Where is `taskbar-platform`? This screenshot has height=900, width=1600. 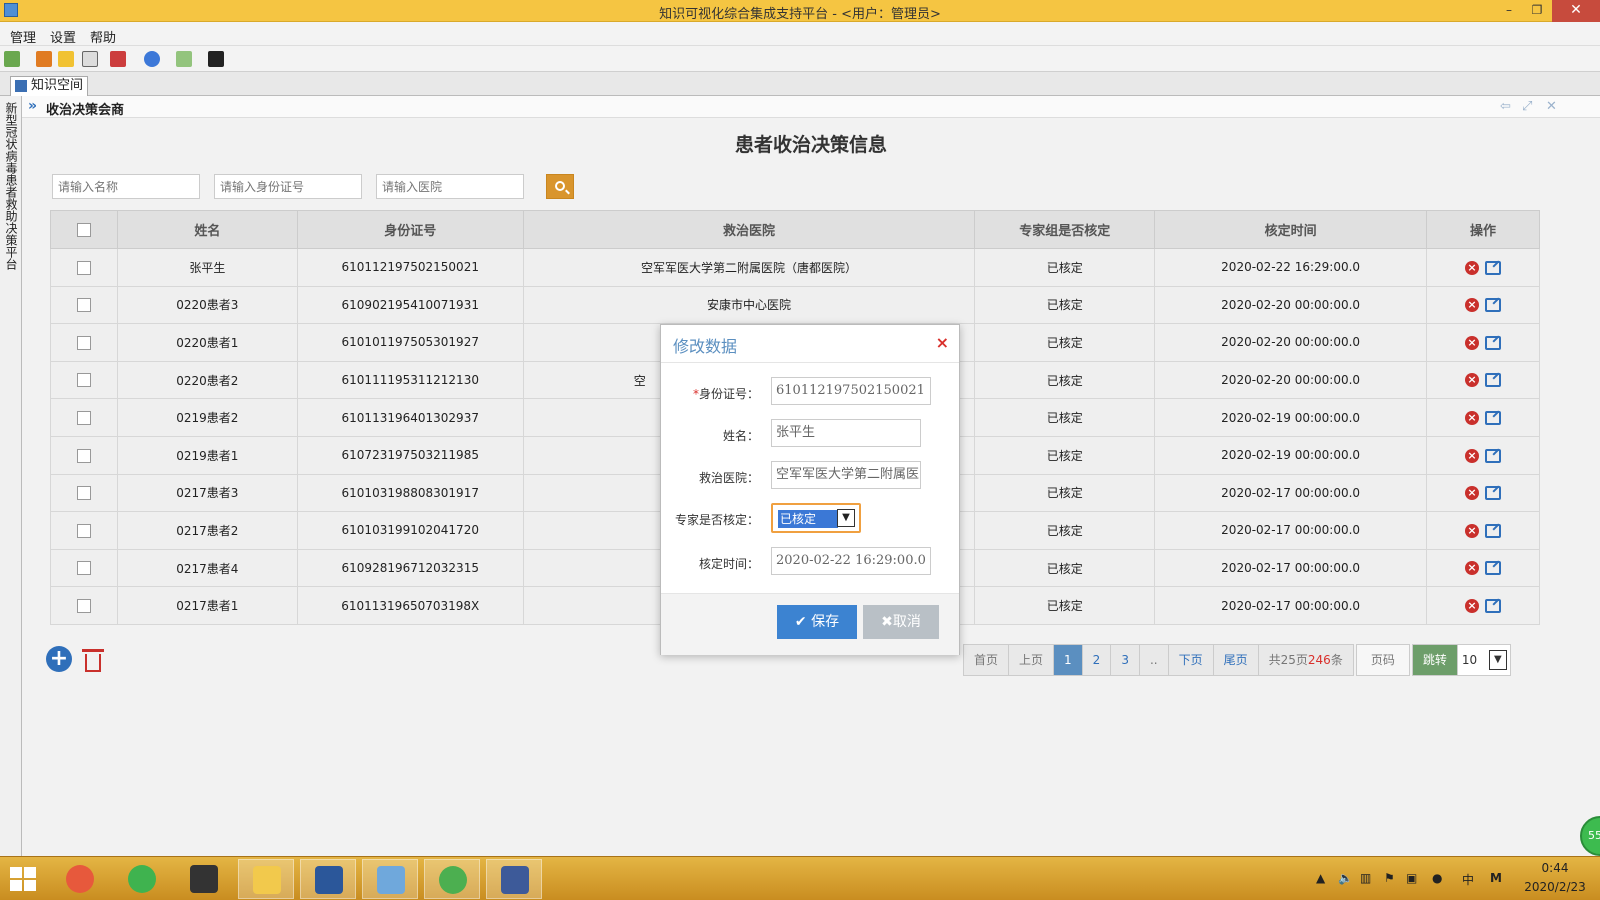
taskbar-platform is located at coordinates (390, 879).